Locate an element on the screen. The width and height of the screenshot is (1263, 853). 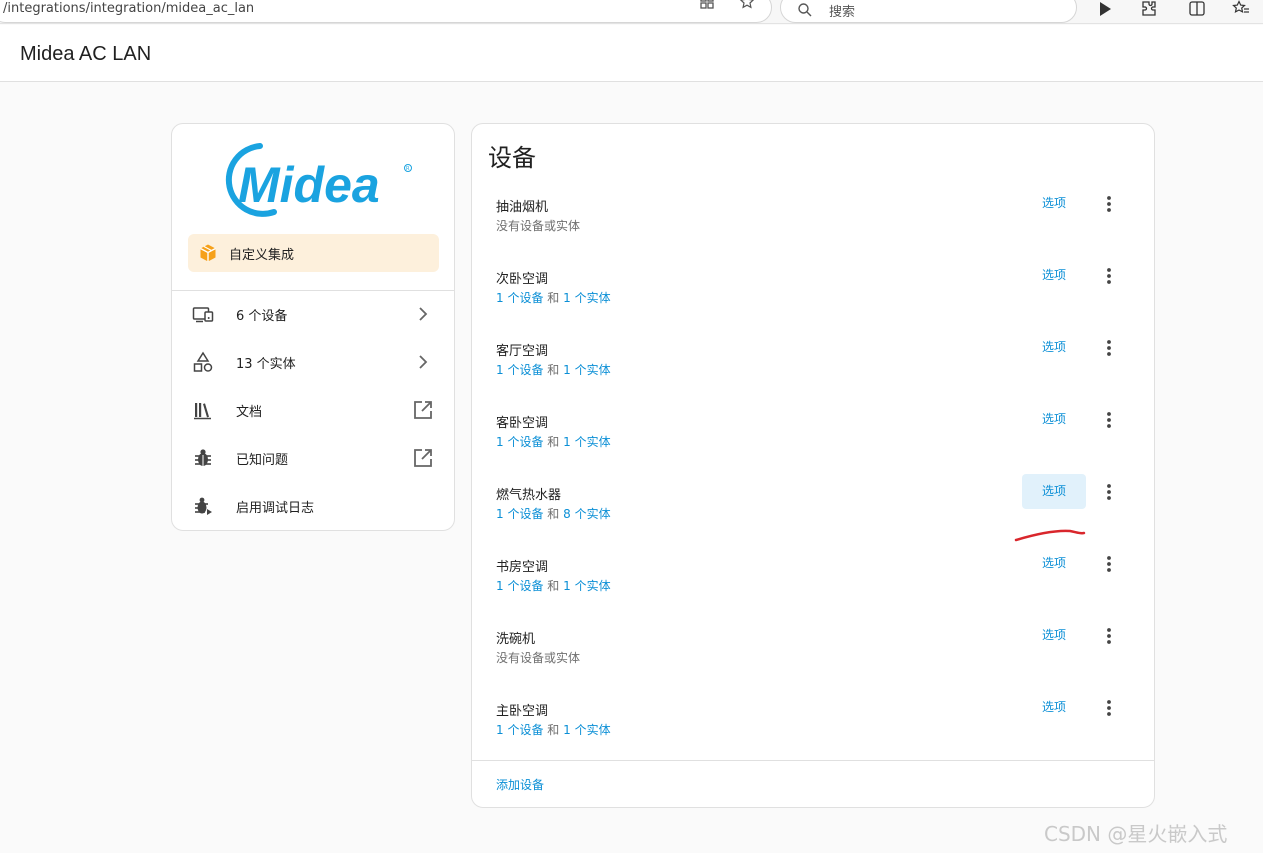
shapes-icon is located at coordinates (203, 362).